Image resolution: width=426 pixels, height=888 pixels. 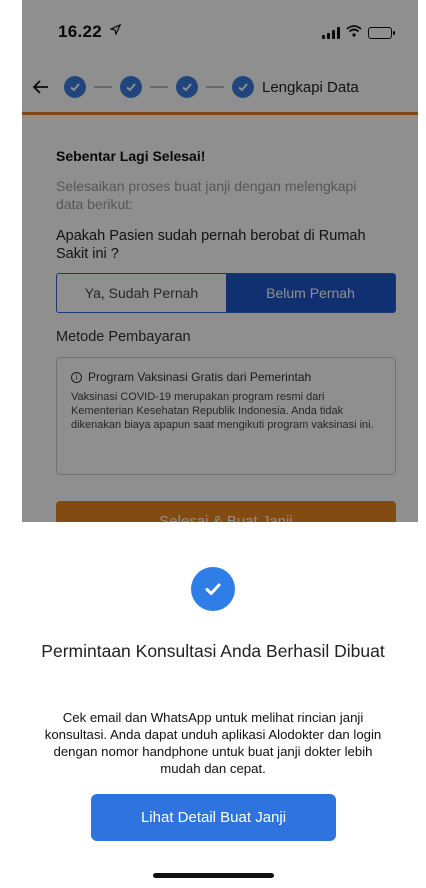 What do you see at coordinates (213, 589) in the screenshot?
I see `check-circle-icon` at bounding box center [213, 589].